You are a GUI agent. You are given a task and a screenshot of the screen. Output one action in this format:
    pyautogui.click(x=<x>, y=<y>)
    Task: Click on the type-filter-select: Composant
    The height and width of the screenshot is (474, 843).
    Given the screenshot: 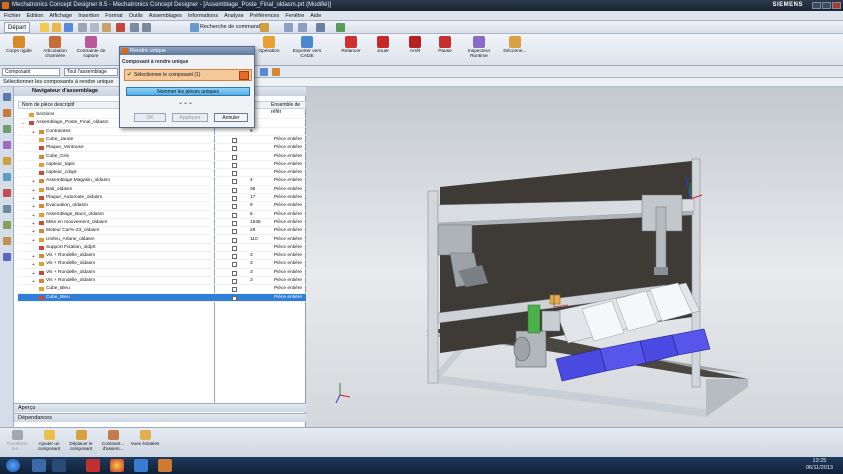 What is the action you would take?
    pyautogui.click(x=31, y=72)
    